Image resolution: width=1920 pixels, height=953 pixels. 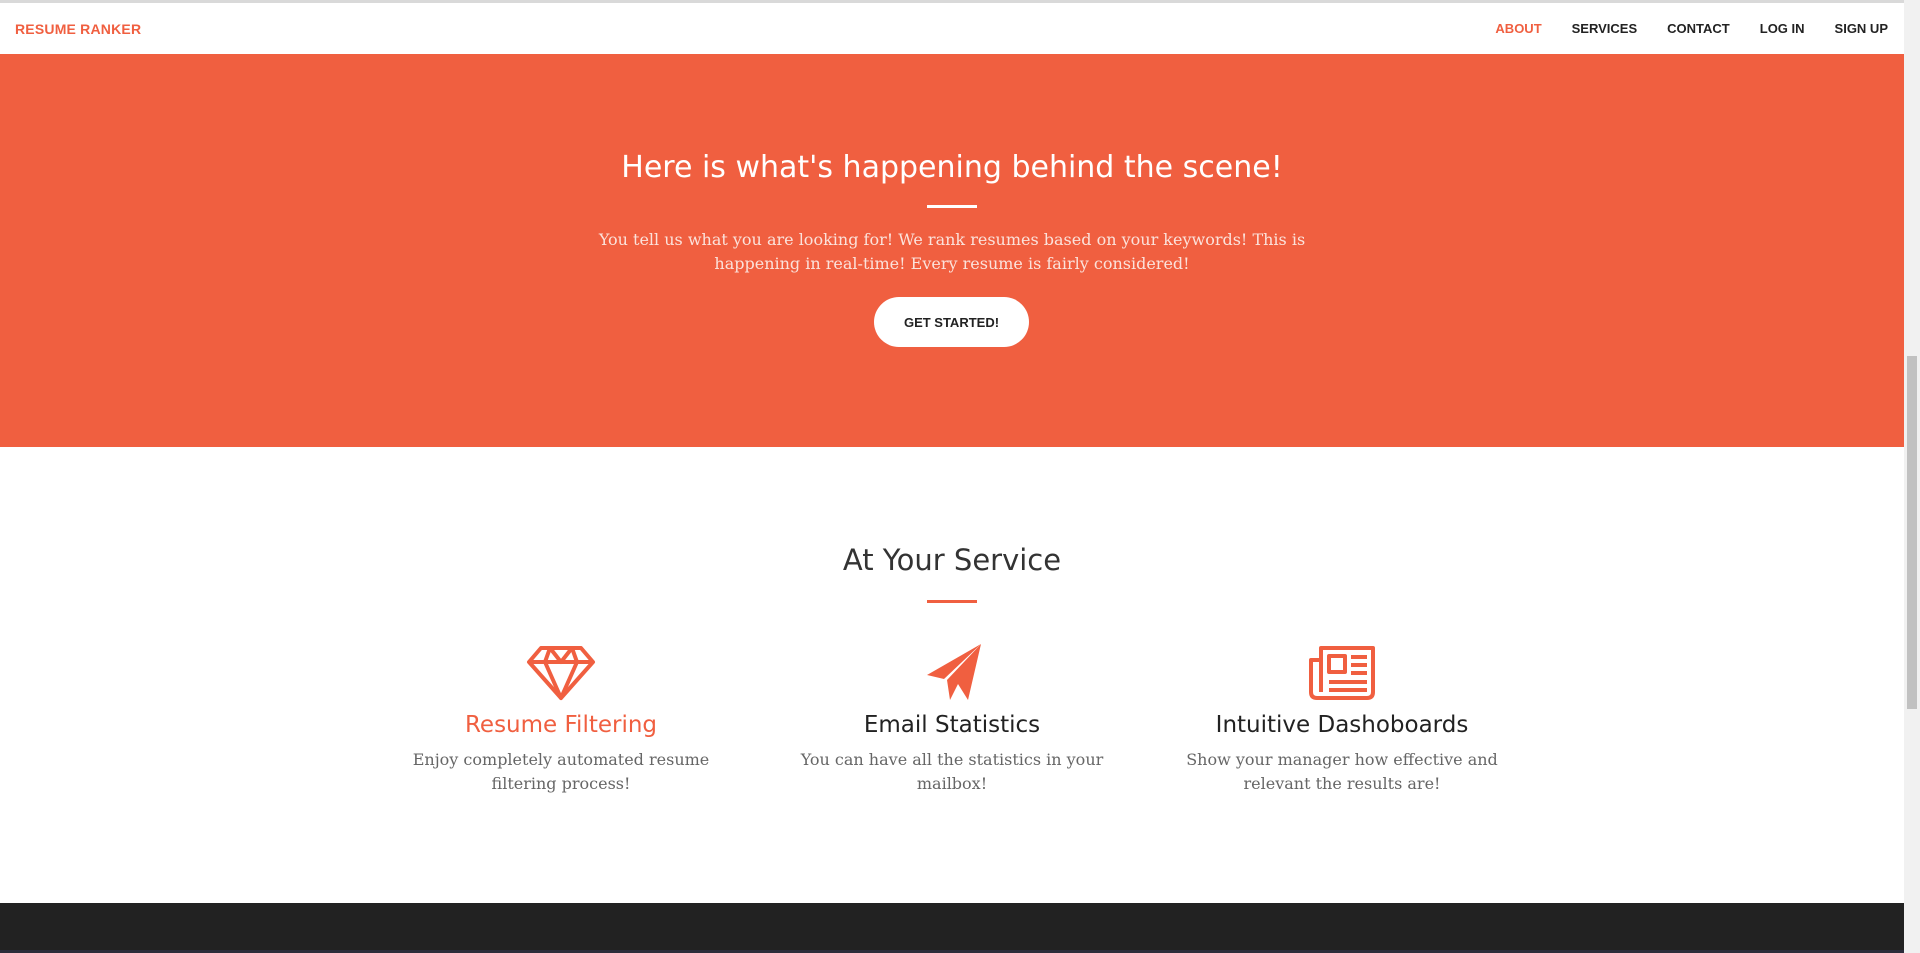 What do you see at coordinates (952, 560) in the screenshot?
I see `services-title: At Your Service` at bounding box center [952, 560].